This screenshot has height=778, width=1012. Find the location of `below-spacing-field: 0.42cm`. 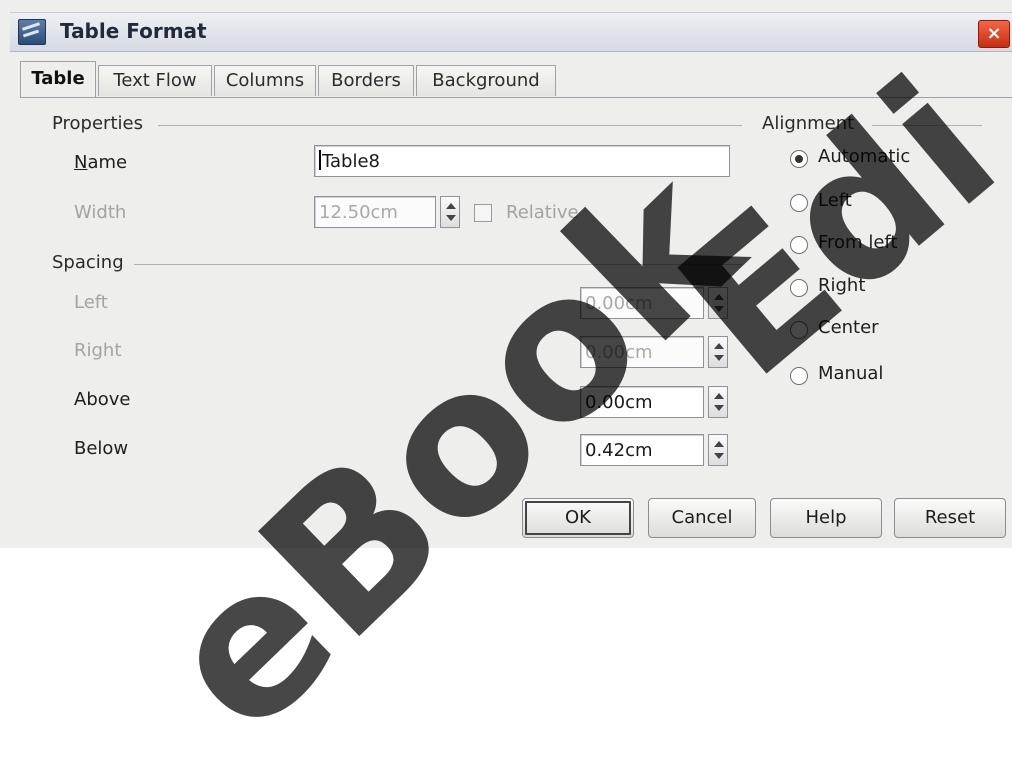

below-spacing-field: 0.42cm is located at coordinates (642, 450).